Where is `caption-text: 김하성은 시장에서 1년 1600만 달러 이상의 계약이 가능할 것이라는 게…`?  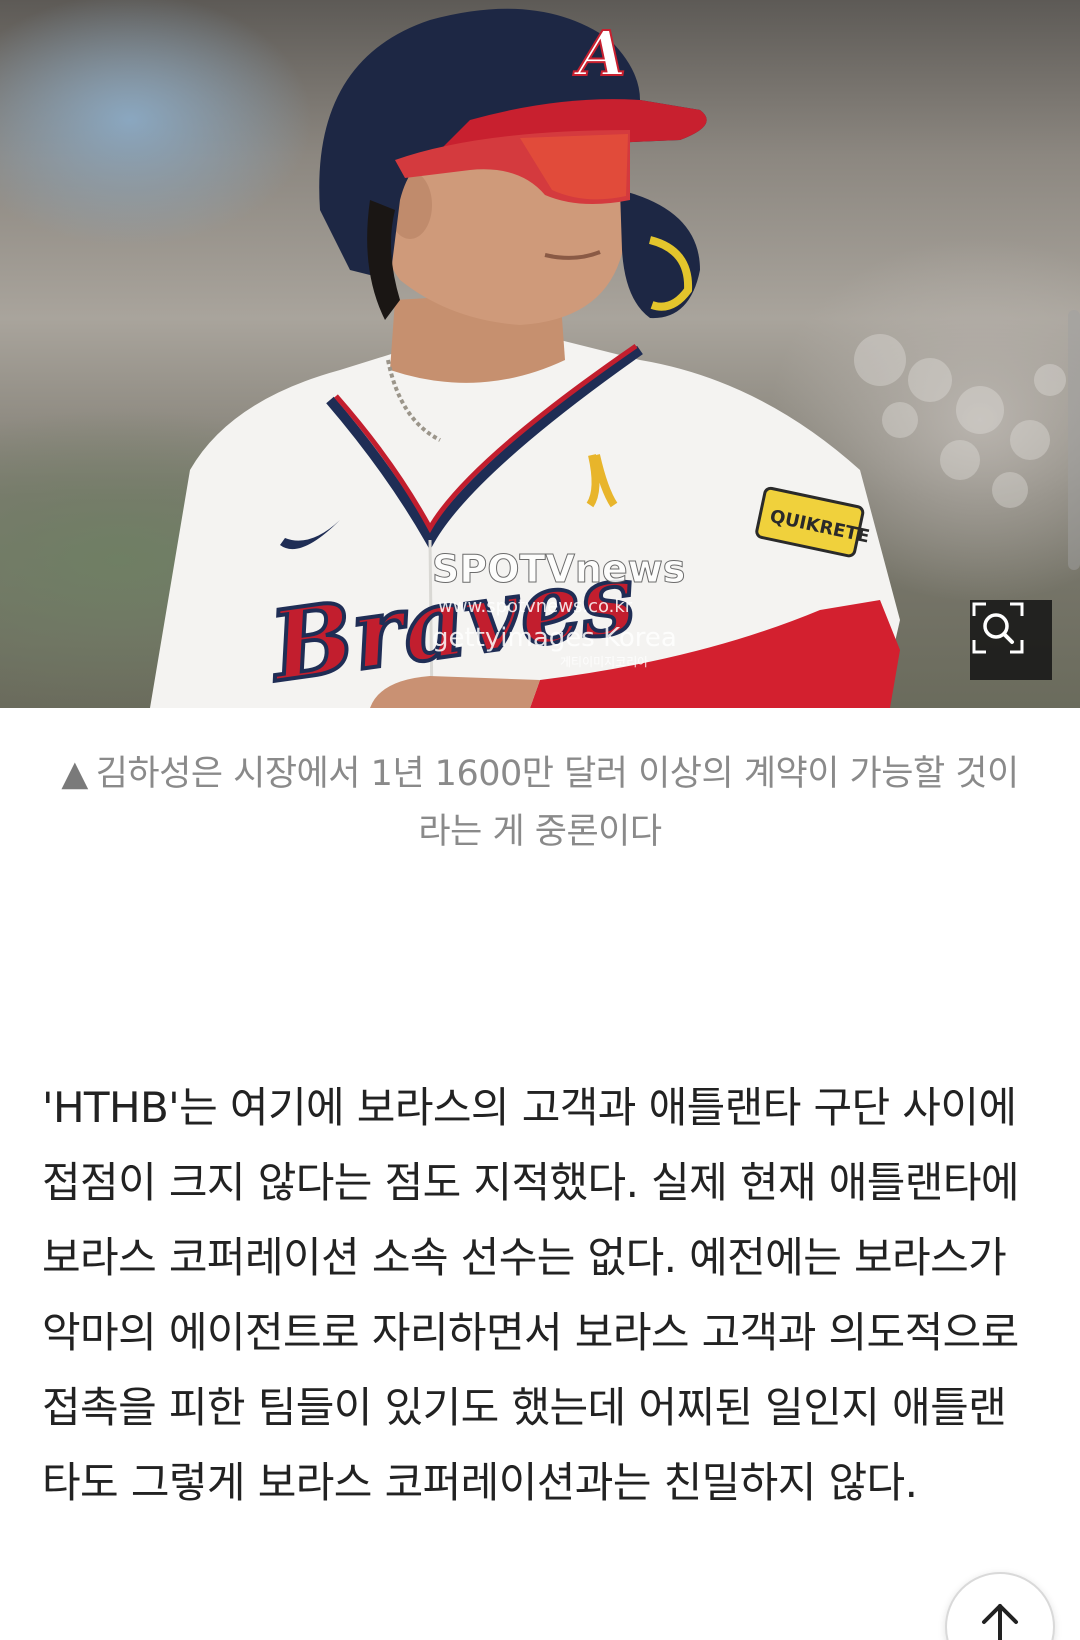
caption-text: 김하성은 시장에서 1년 1600만 달러 이상의 계약이 가능할 것이라는 게… is located at coordinates (557, 803).